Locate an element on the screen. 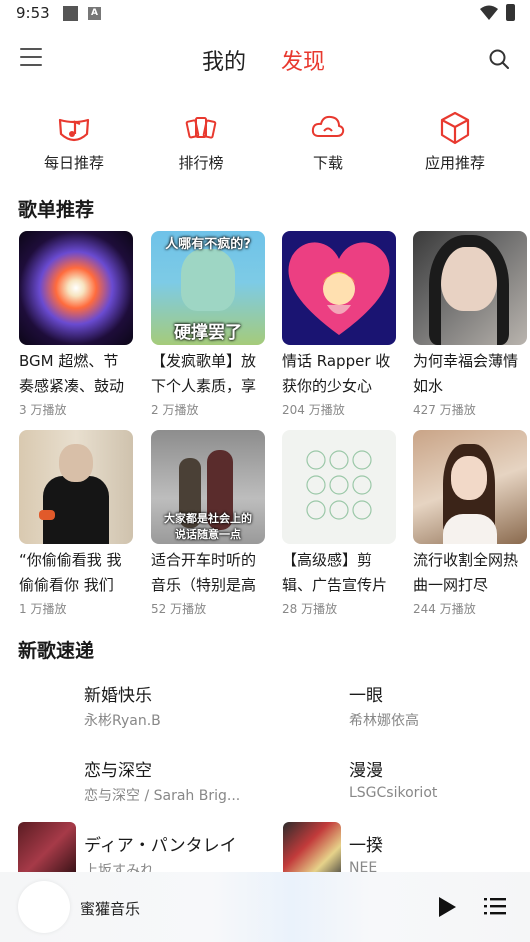 This screenshot has height=942, width=530. playlist-icon is located at coordinates (495, 906).